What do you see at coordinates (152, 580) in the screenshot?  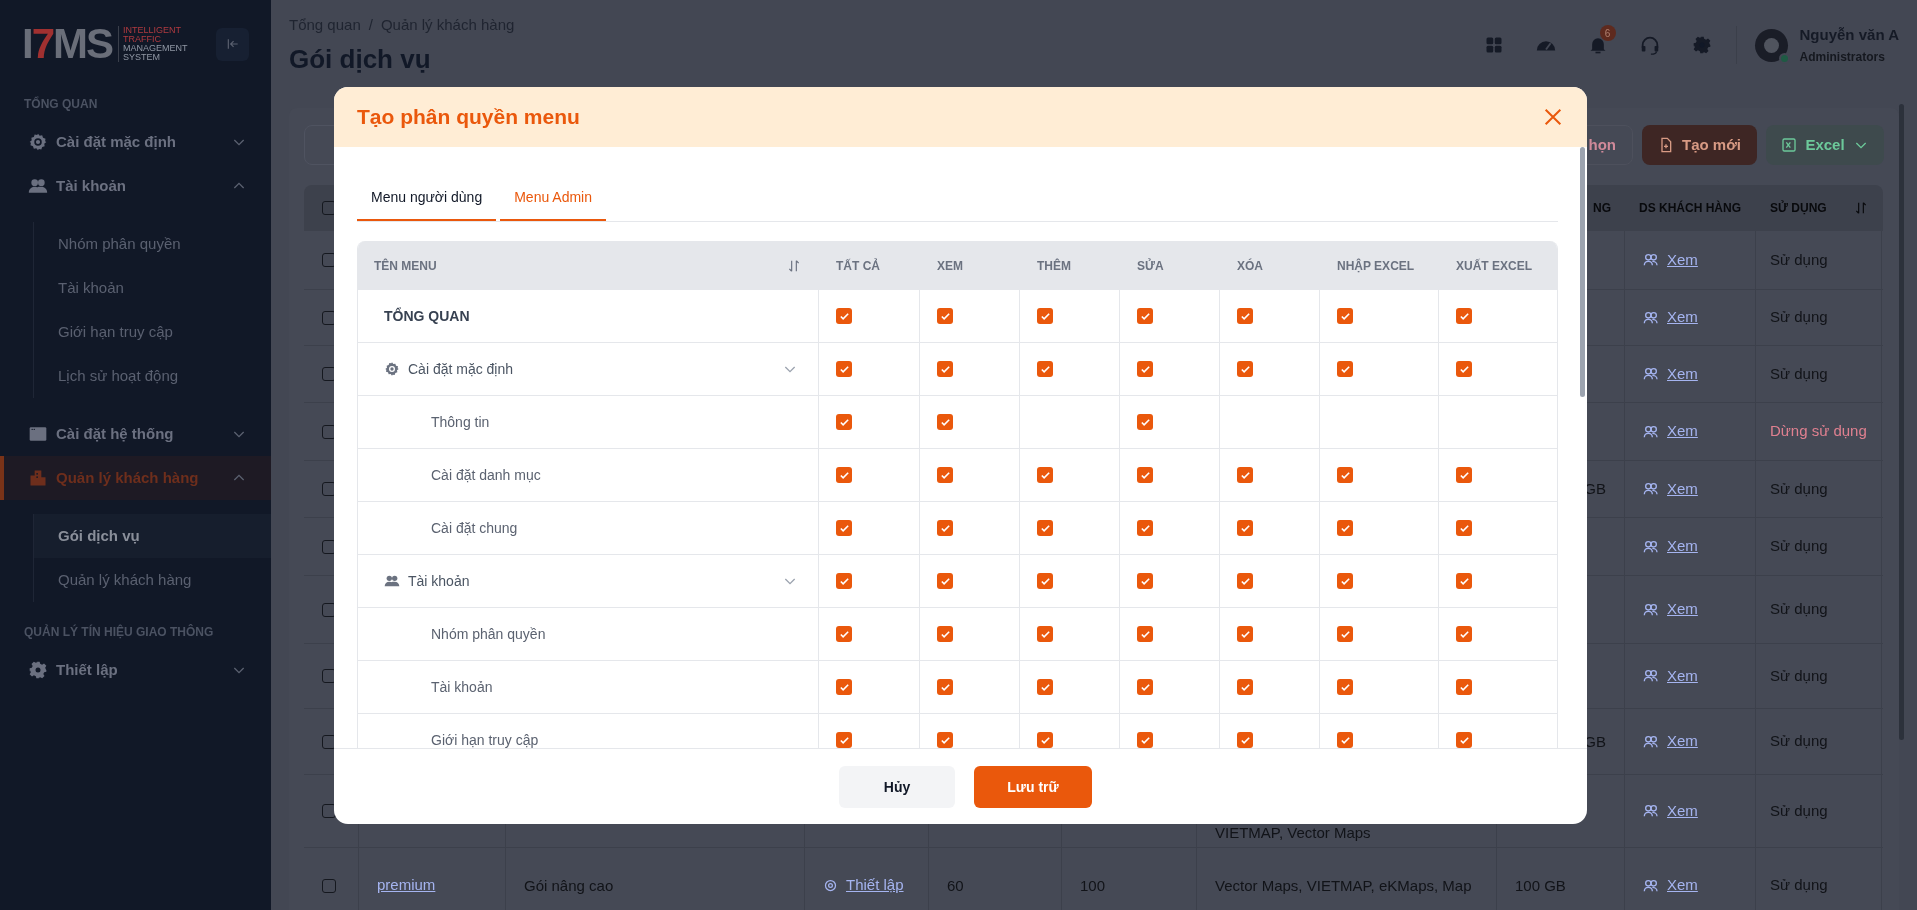 I see `submenu-item: Quản lý khách hàng` at bounding box center [152, 580].